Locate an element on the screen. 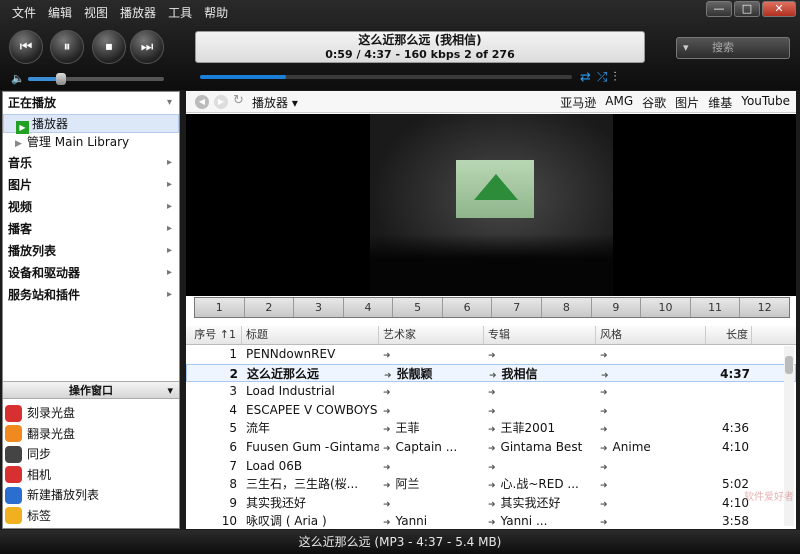  chapter-button: 1 is located at coordinates (220, 307).